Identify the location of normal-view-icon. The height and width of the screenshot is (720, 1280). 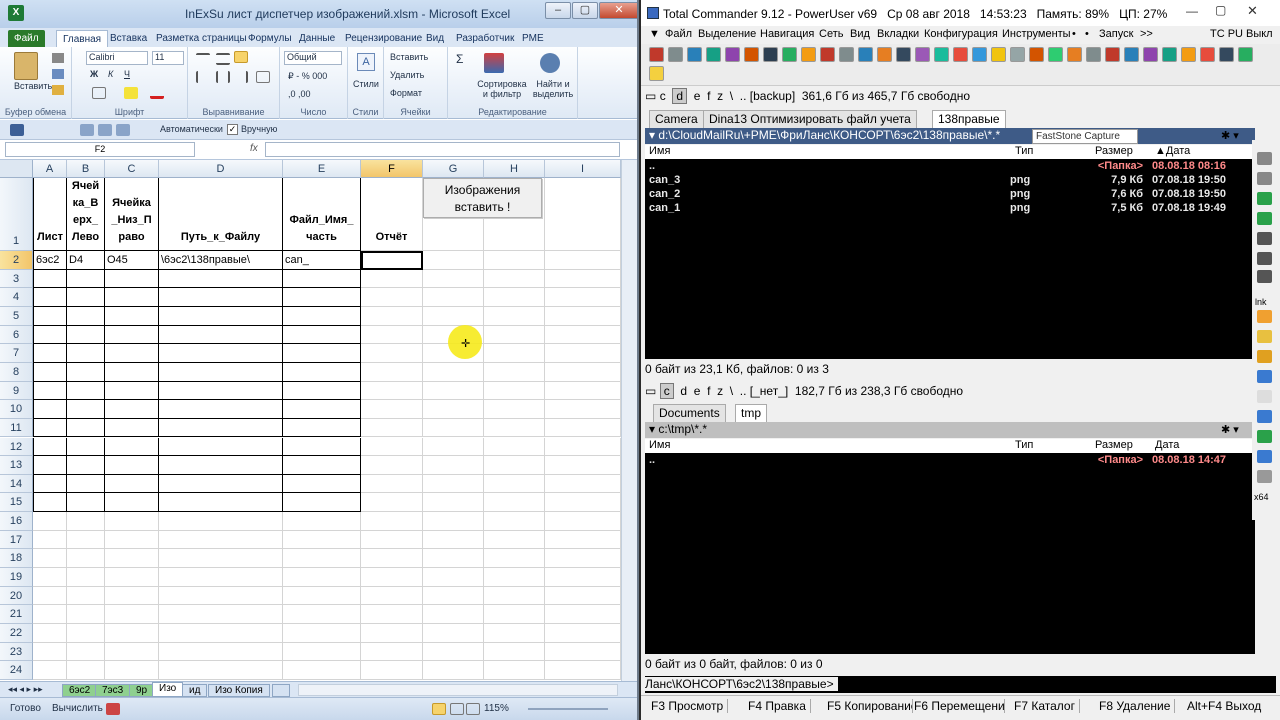
(439, 709).